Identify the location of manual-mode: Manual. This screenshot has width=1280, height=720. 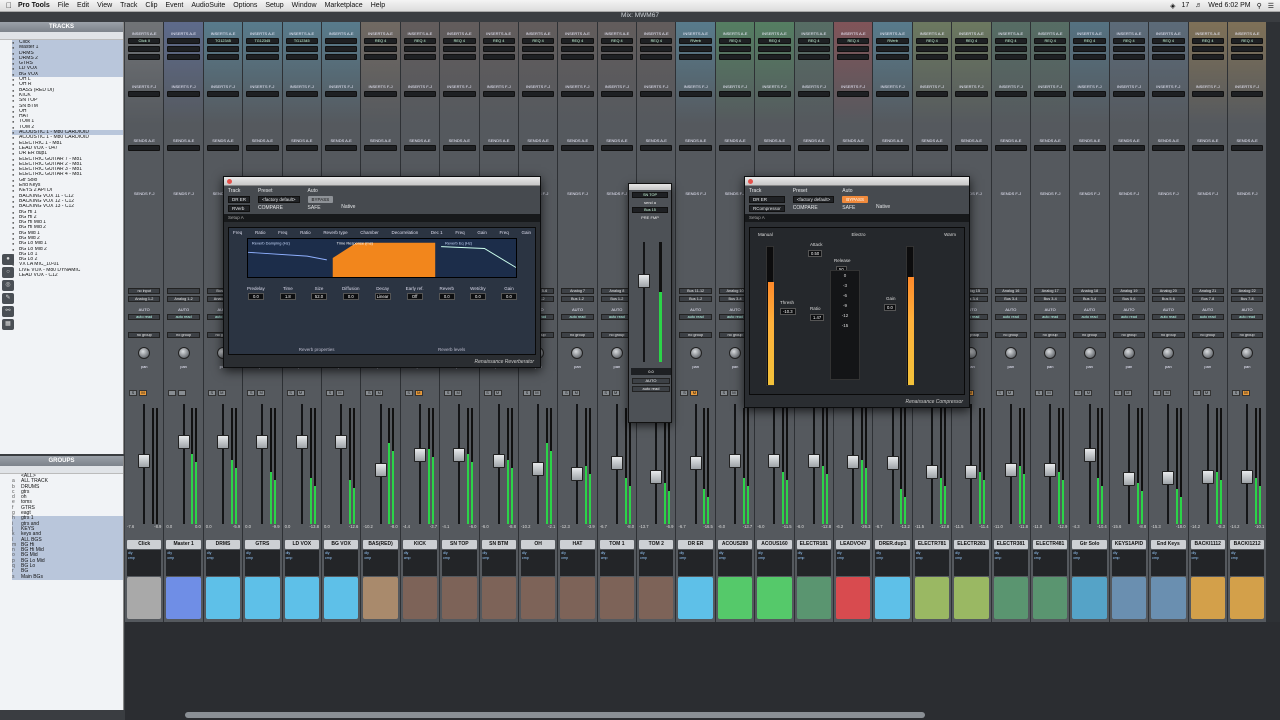
(765, 234).